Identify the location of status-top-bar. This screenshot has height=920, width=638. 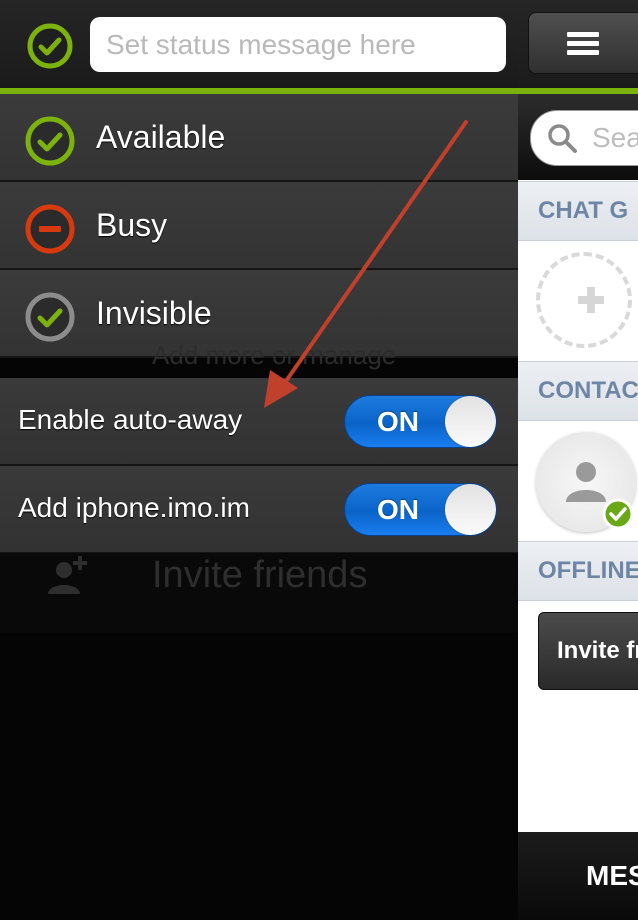
(259, 44).